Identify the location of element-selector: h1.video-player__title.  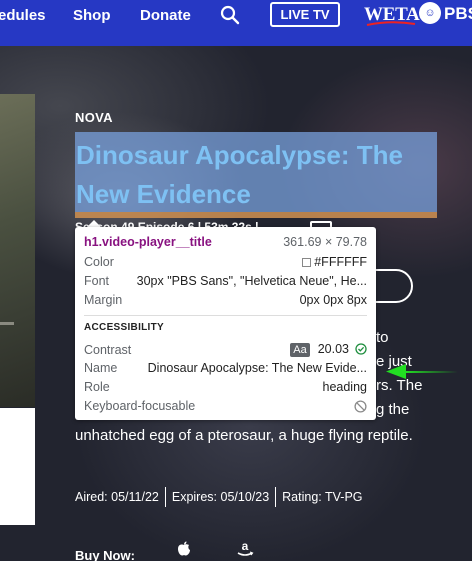
(148, 242).